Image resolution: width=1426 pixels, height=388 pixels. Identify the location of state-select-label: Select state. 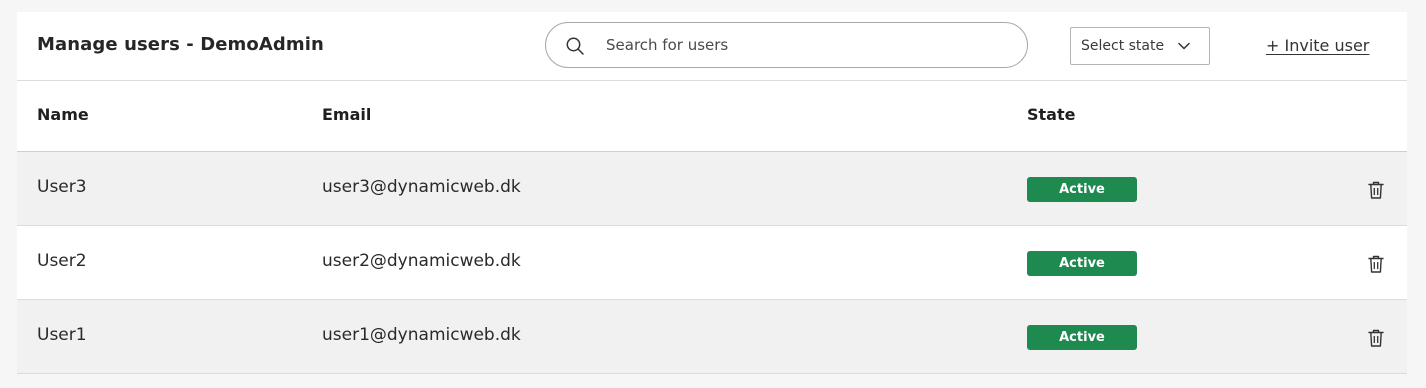
(1123, 46).